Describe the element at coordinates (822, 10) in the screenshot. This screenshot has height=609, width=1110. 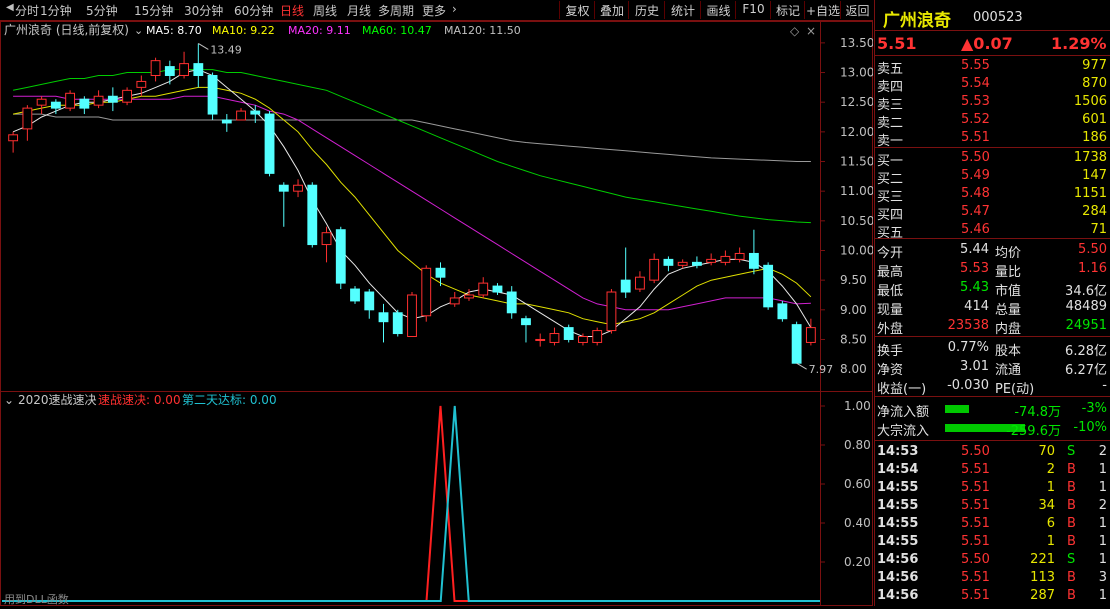
I see `toolbar-button-7: +自选` at that location.